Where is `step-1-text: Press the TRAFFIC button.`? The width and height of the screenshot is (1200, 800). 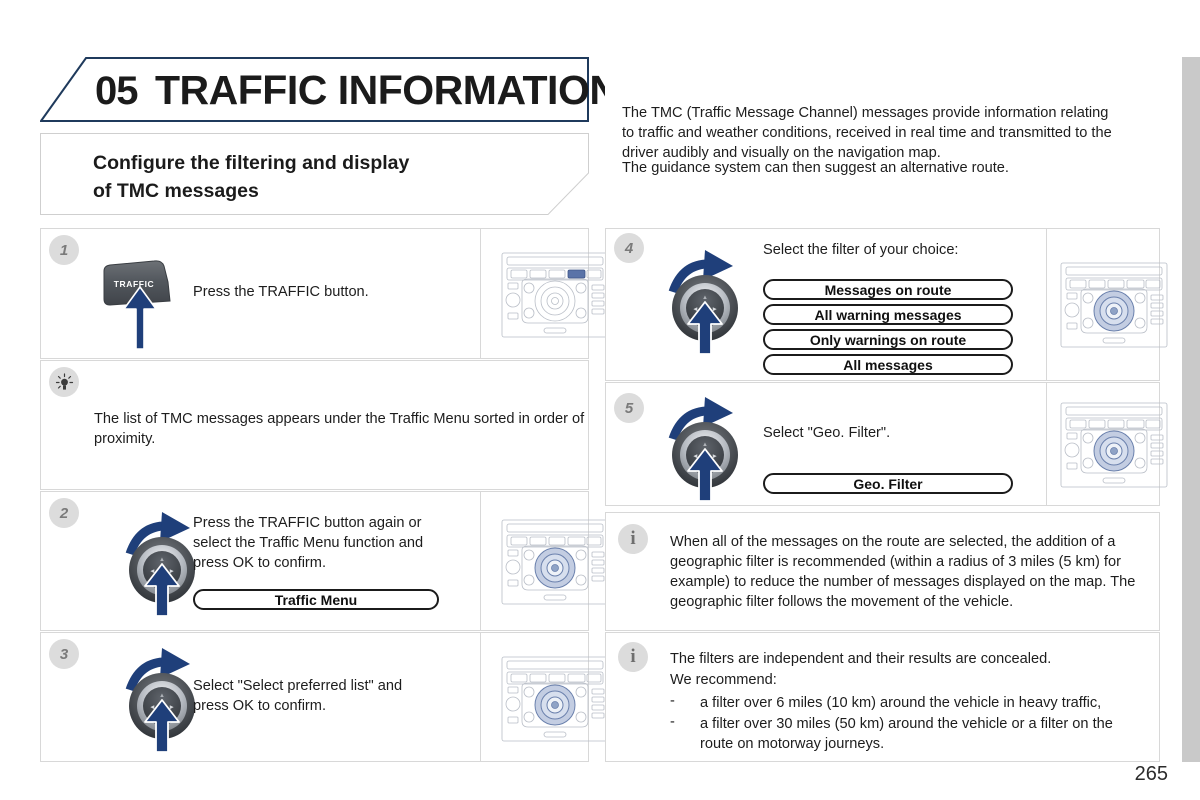
step-1-text: Press the TRAFFIC button. is located at coordinates (281, 292).